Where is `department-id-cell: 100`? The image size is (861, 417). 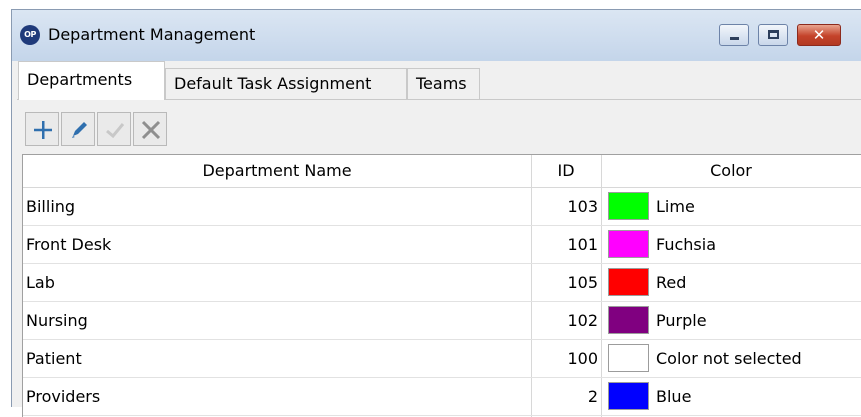
department-id-cell: 100 is located at coordinates (582, 358).